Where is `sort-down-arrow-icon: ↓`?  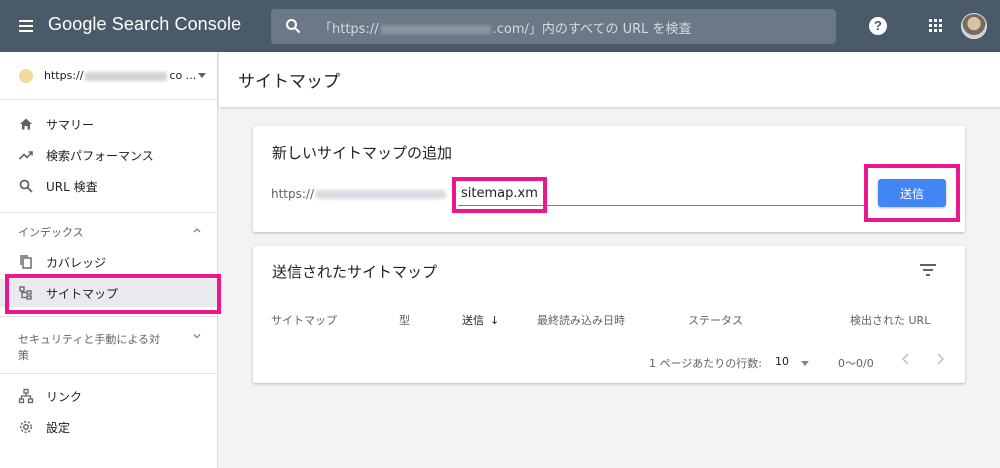 sort-down-arrow-icon: ↓ is located at coordinates (495, 320).